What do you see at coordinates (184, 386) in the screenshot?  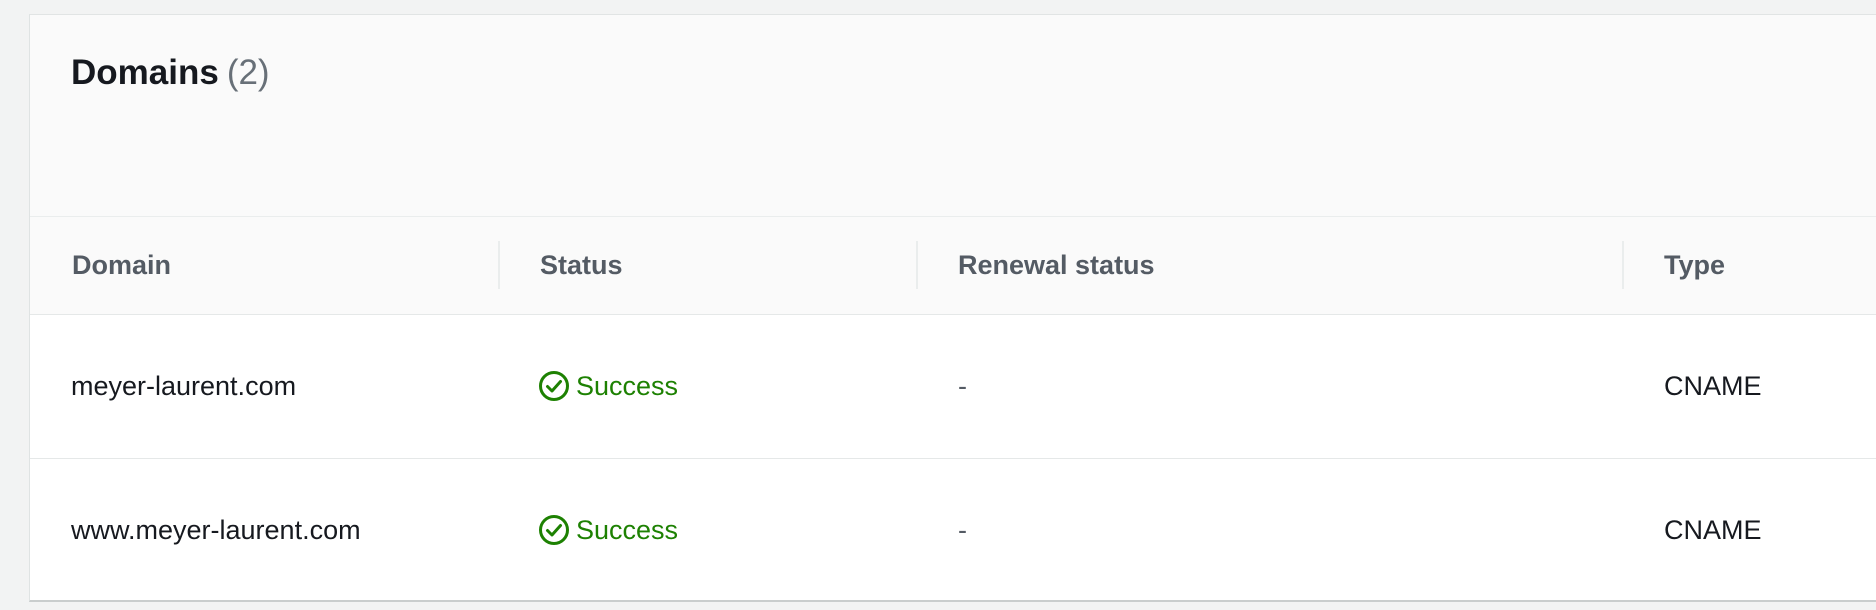 I see `domain-cell: meyer-laurent.com` at bounding box center [184, 386].